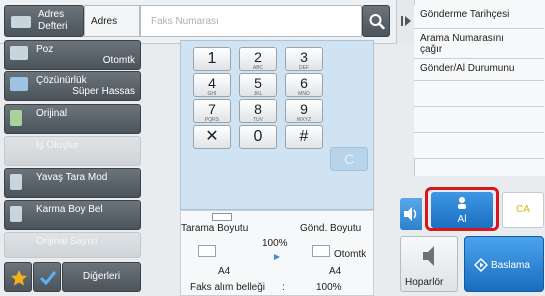  What do you see at coordinates (258, 120) in the screenshot?
I see `keypad-key-letters: TUV` at bounding box center [258, 120].